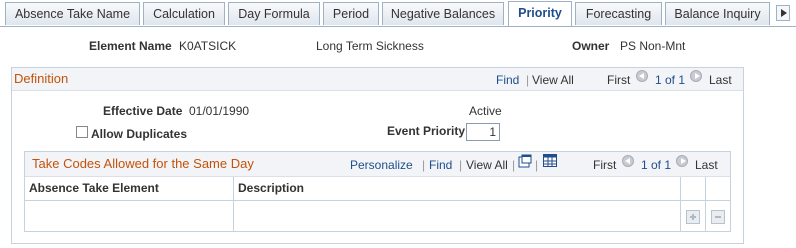 Image resolution: width=796 pixels, height=248 pixels. Describe the element at coordinates (692, 189) in the screenshot. I see `column-header-add` at that location.